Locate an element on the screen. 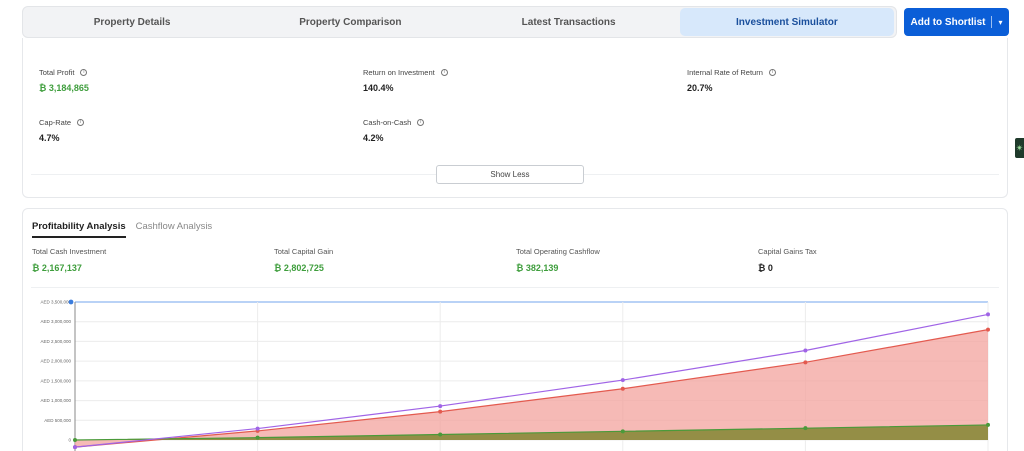  stat-value: ₿ 382,139 is located at coordinates (537, 268).